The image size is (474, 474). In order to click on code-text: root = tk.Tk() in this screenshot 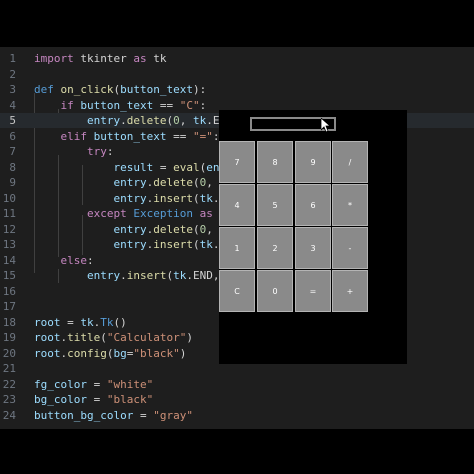, I will do `click(80, 322)`.